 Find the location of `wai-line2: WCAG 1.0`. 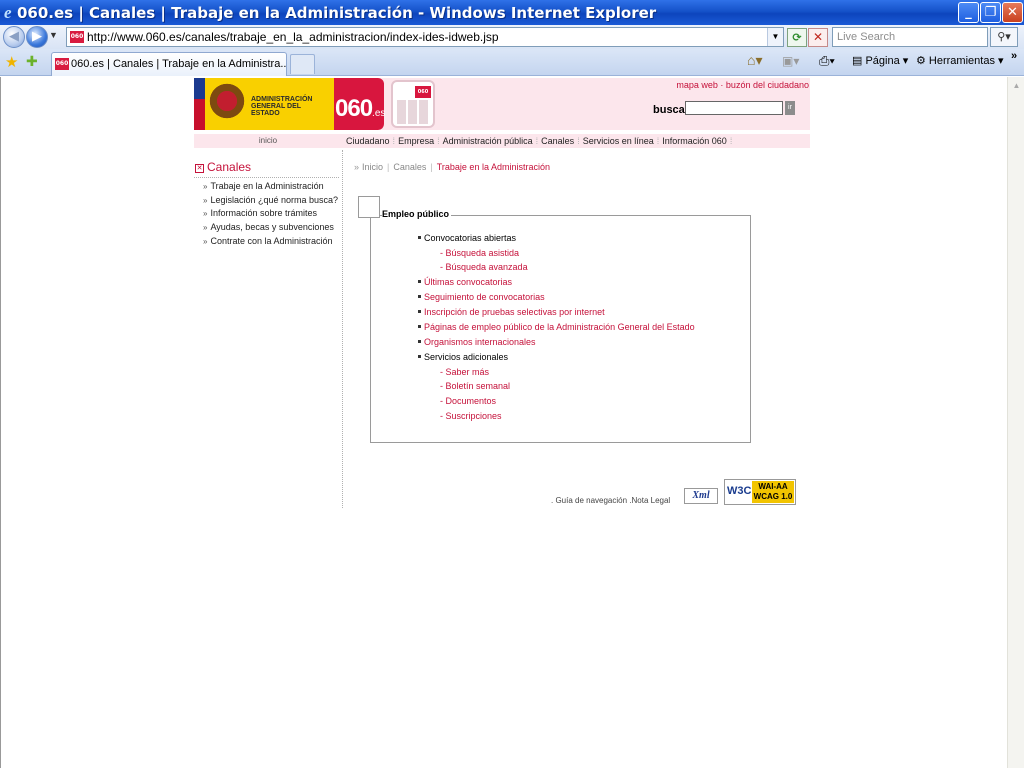

wai-line2: WCAG 1.0 is located at coordinates (773, 496).